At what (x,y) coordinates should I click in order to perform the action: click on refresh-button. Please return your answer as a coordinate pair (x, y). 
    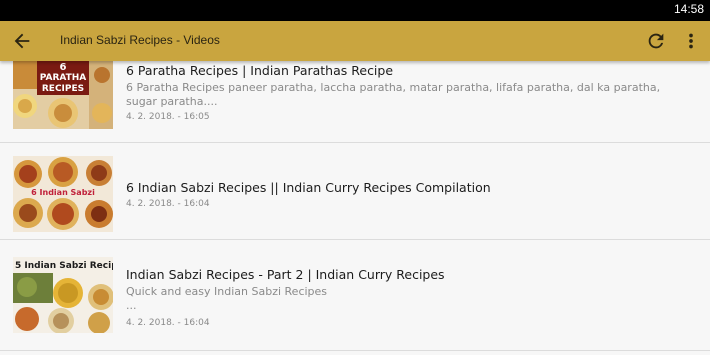
    Looking at the image, I should click on (656, 41).